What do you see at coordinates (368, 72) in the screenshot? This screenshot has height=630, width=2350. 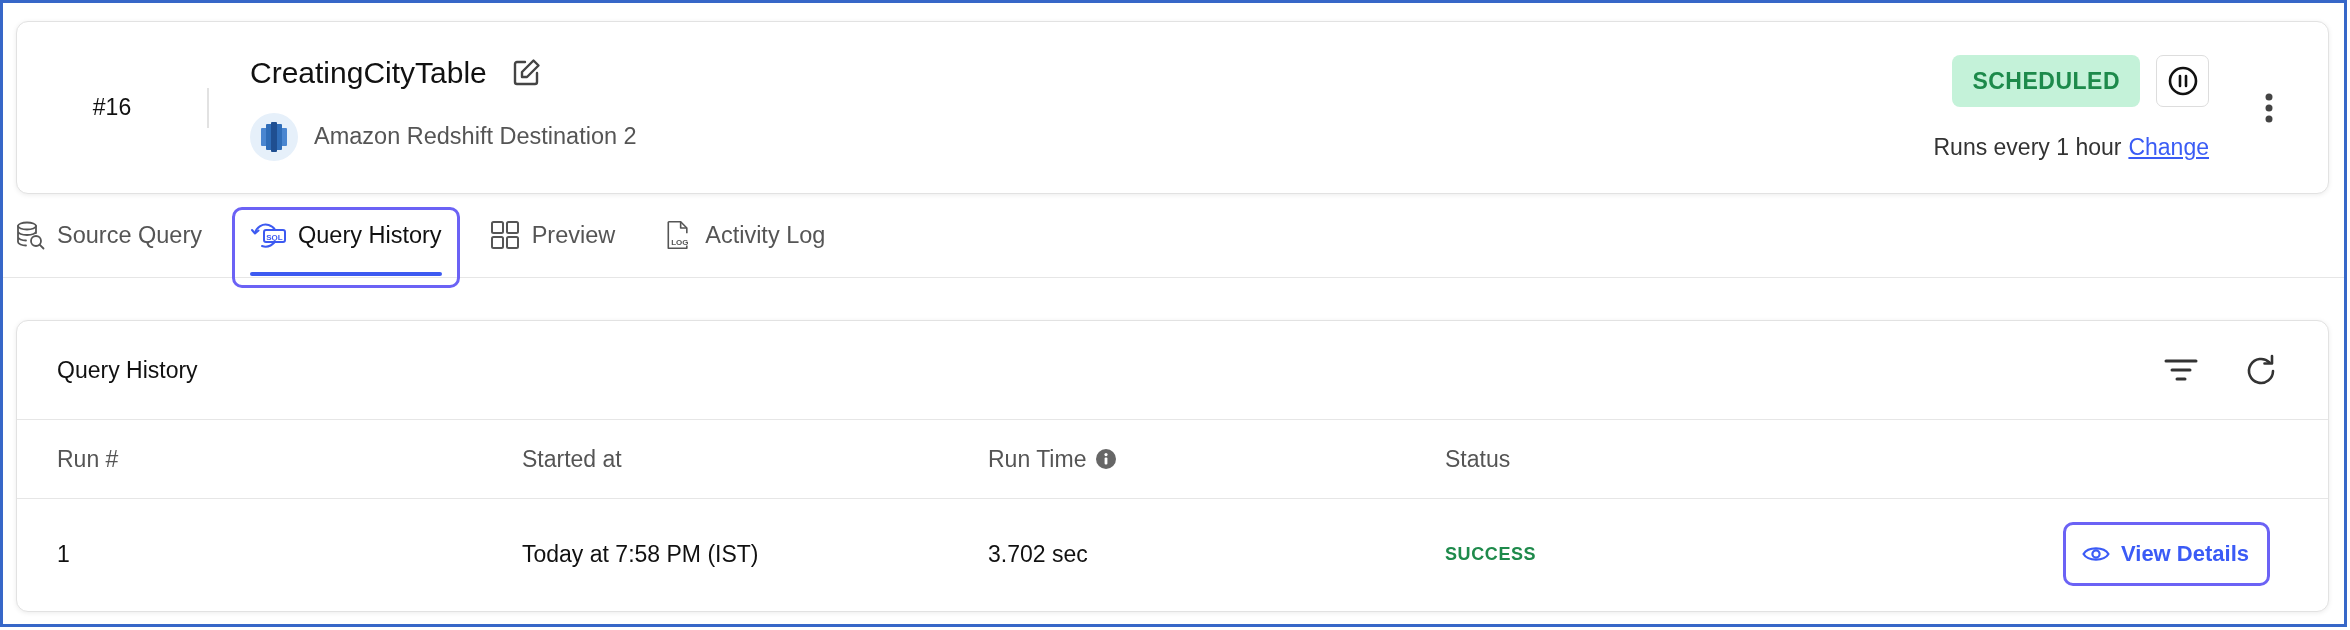 I see `job-title: CreatingCityTable` at bounding box center [368, 72].